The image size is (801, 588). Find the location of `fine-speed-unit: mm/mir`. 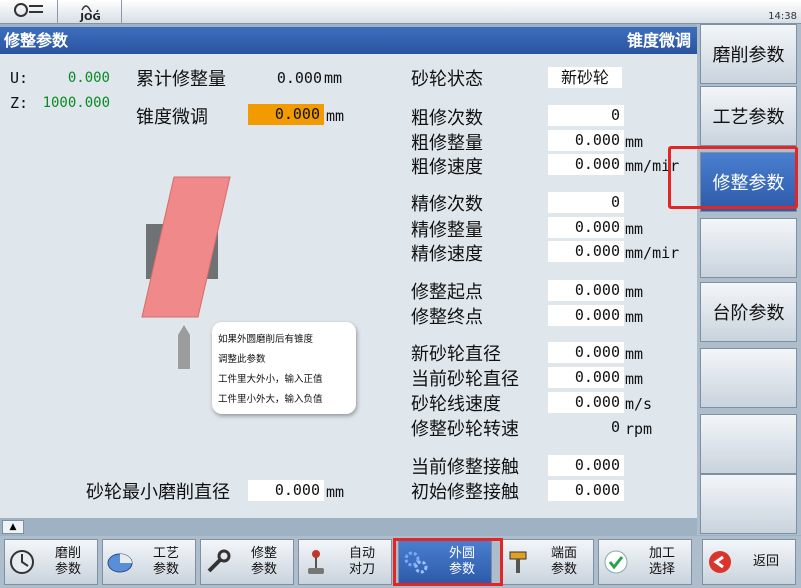

fine-speed-unit: mm/mir is located at coordinates (652, 253).